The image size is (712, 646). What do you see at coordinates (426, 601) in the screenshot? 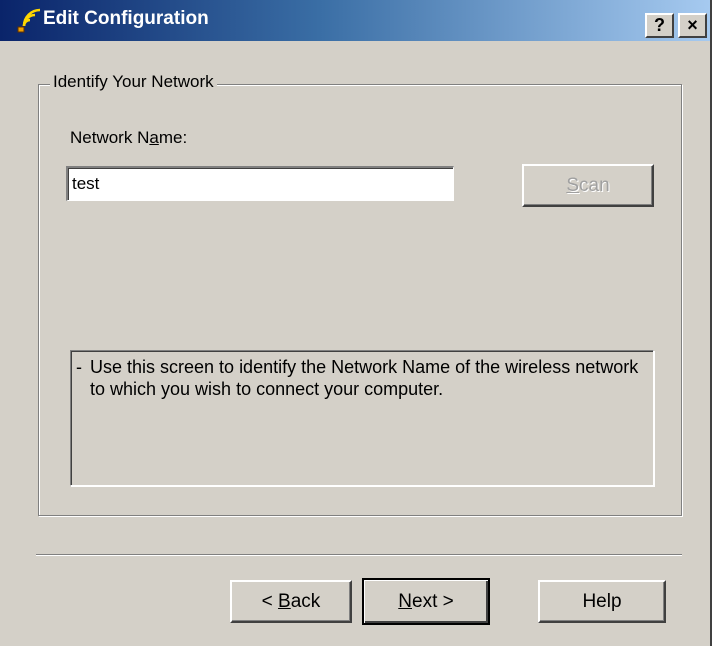
I see `next-button: Next >` at bounding box center [426, 601].